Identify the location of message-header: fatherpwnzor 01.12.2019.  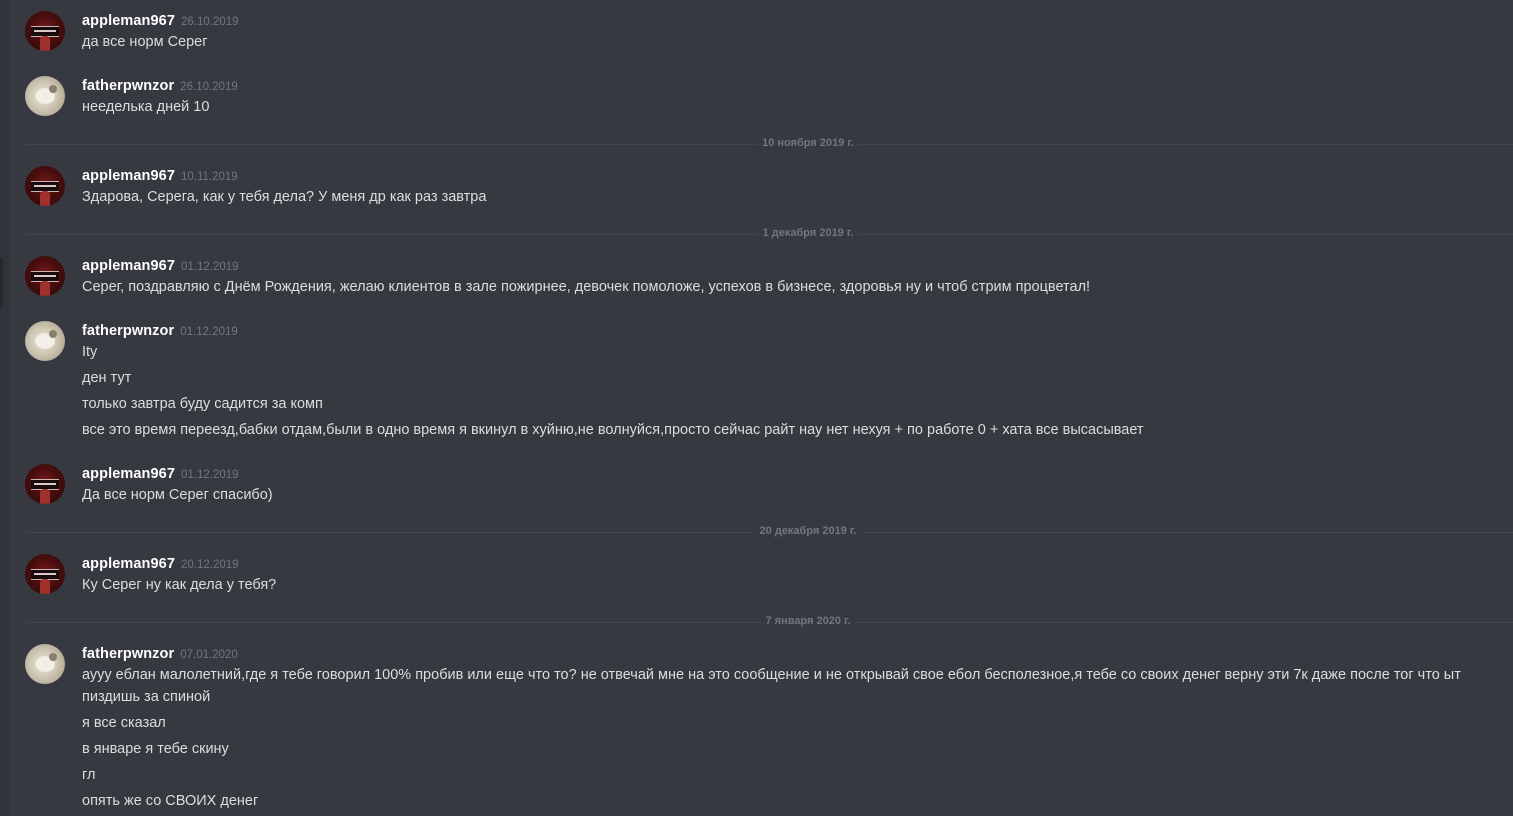
(160, 331).